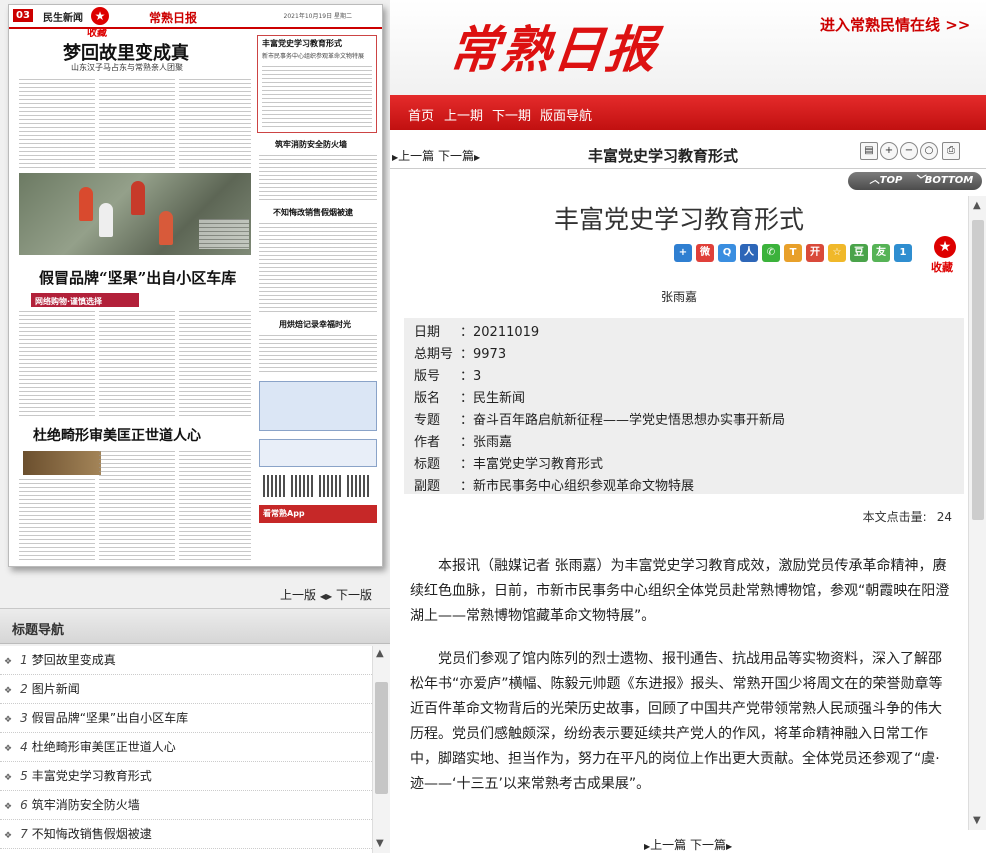  I want to click on title-nav-label: 假冒品牌“坚果”出自小区车库, so click(110, 718).